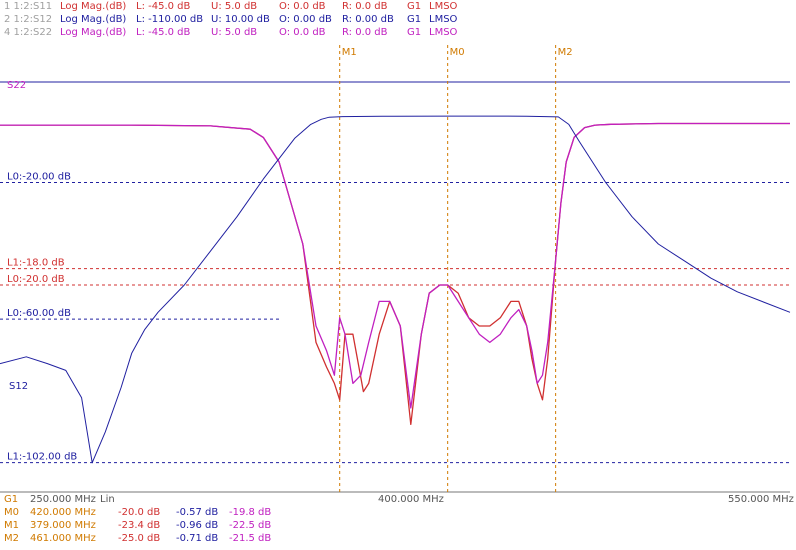 The height and width of the screenshot is (550, 796). I want to click on marker-freq: 379.000 MHz, so click(63, 525).